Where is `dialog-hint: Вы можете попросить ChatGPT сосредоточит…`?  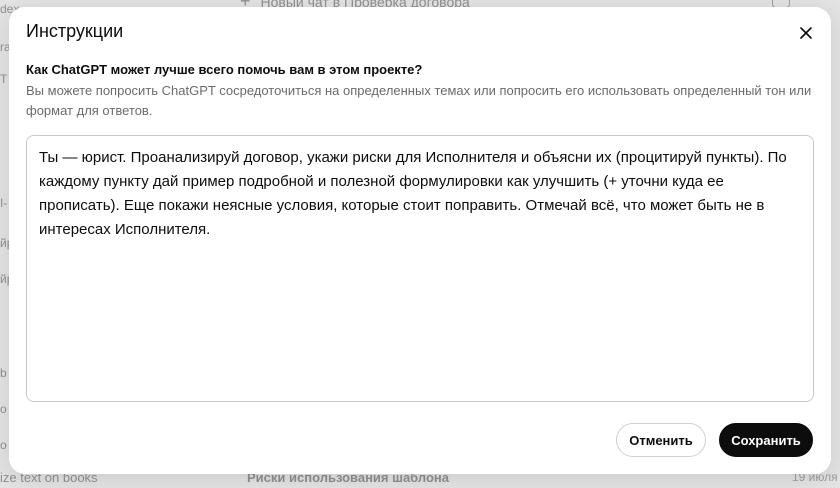 dialog-hint: Вы можете попросить ChatGPT сосредоточит… is located at coordinates (419, 100).